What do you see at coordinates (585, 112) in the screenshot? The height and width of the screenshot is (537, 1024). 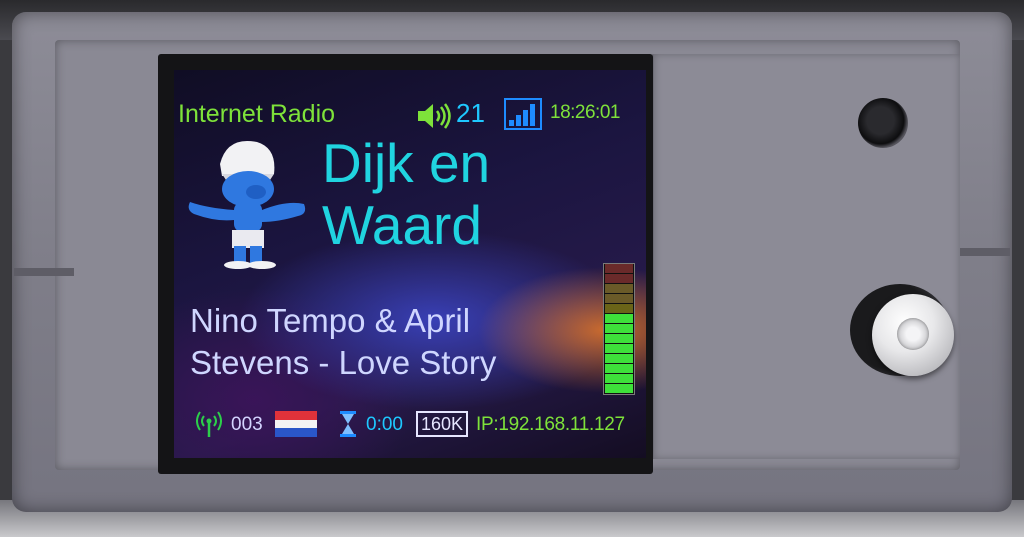 I see `clock: 18:26:01` at bounding box center [585, 112].